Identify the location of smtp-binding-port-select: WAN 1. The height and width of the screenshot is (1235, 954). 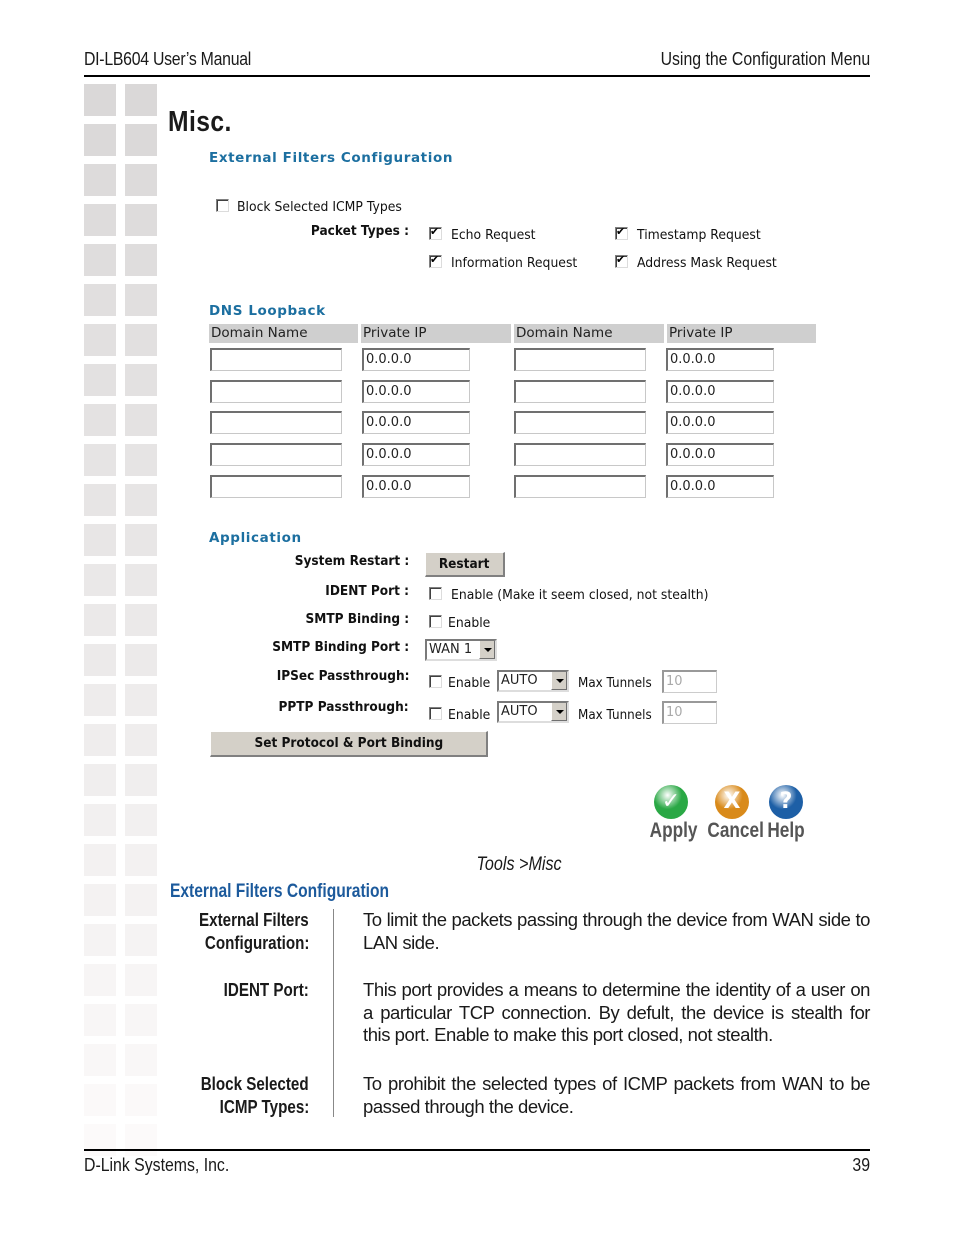
(461, 650).